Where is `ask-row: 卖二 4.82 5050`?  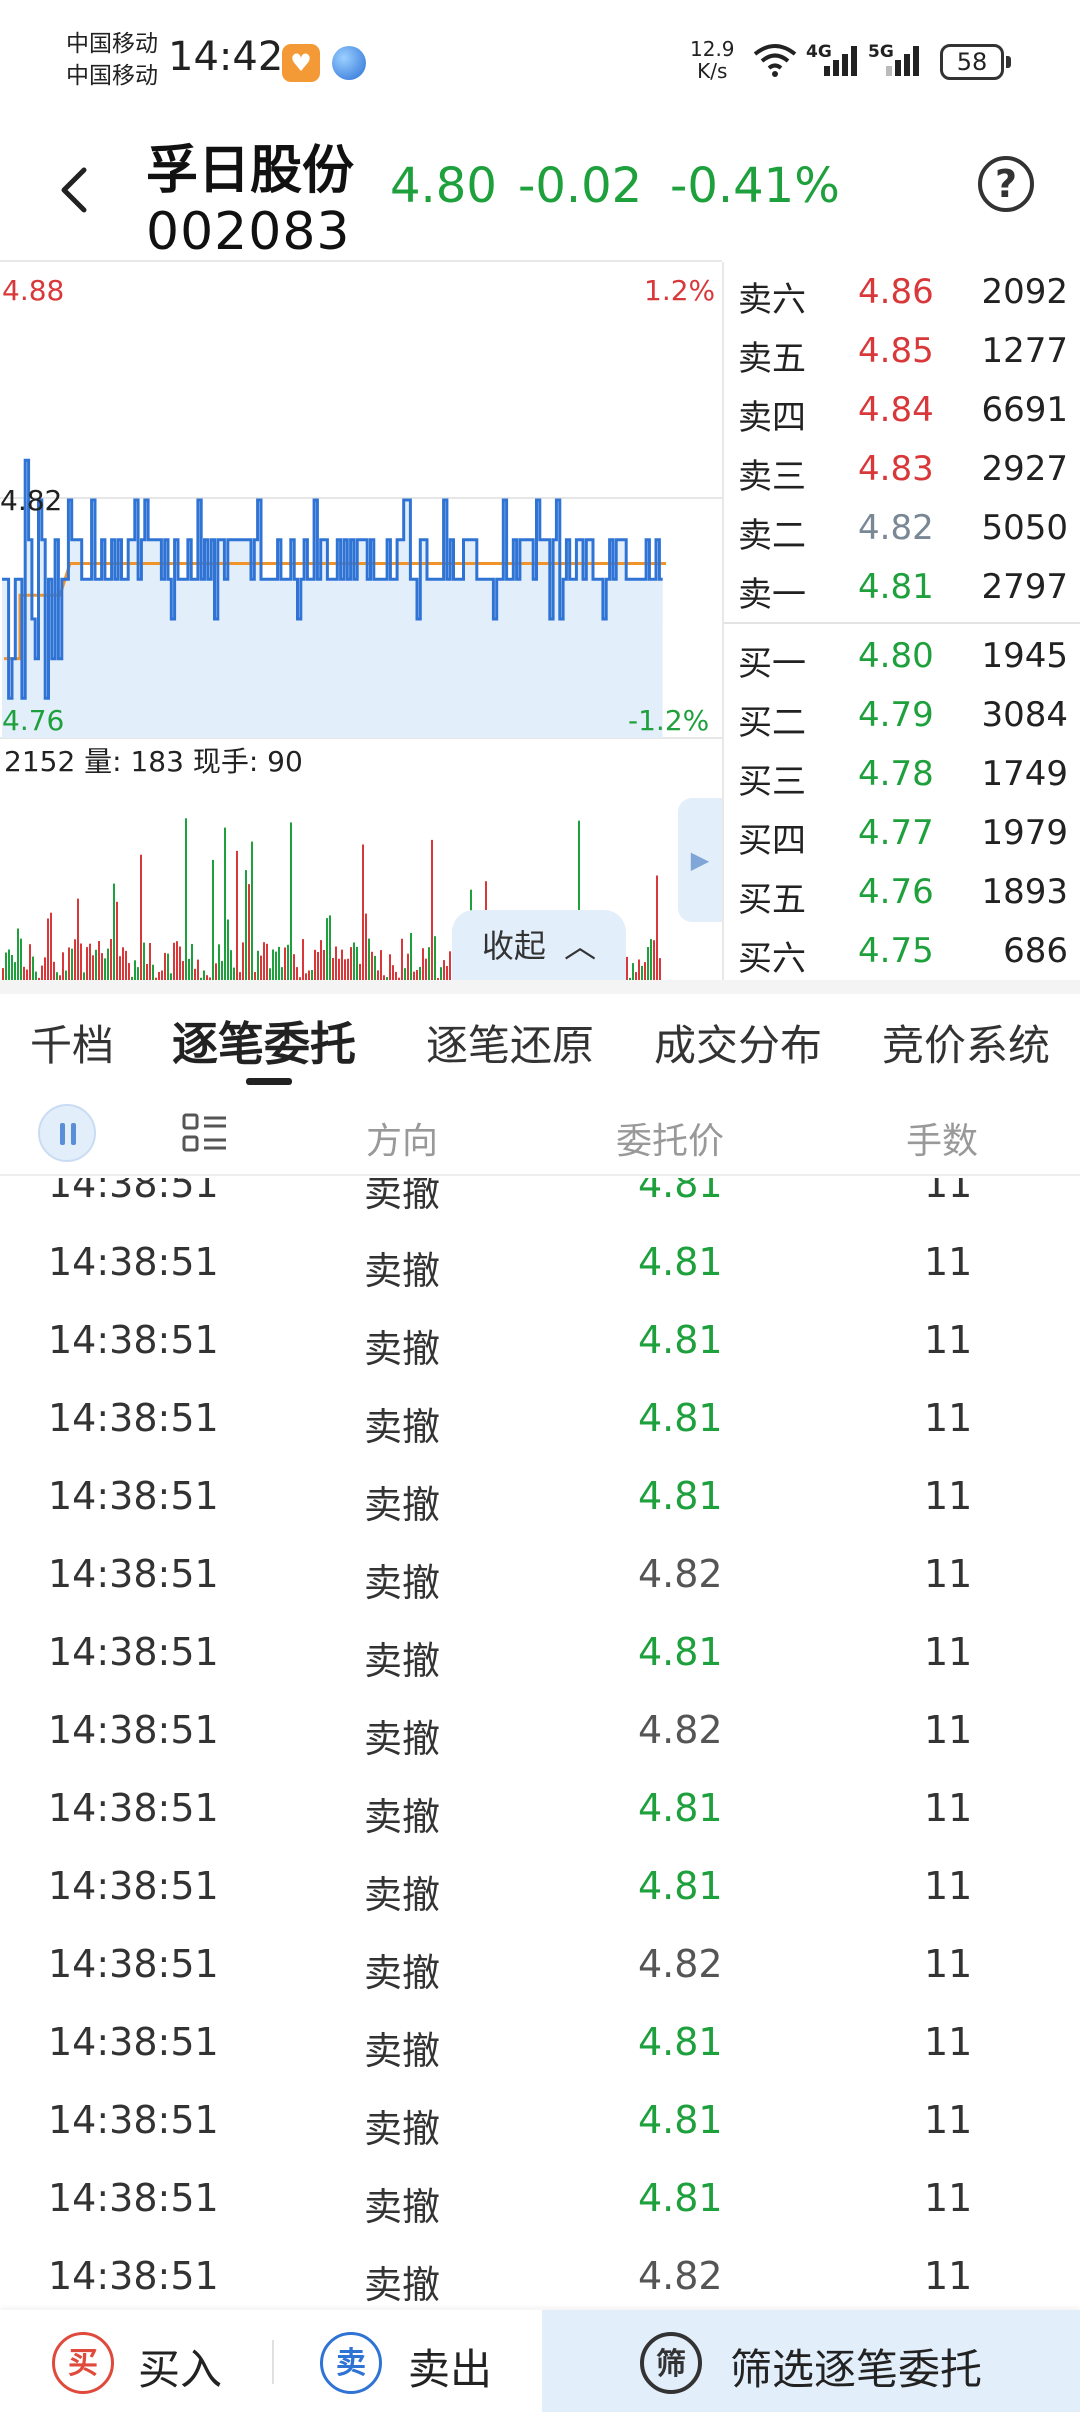
ask-row: 卖二 4.82 5050 is located at coordinates (902, 527).